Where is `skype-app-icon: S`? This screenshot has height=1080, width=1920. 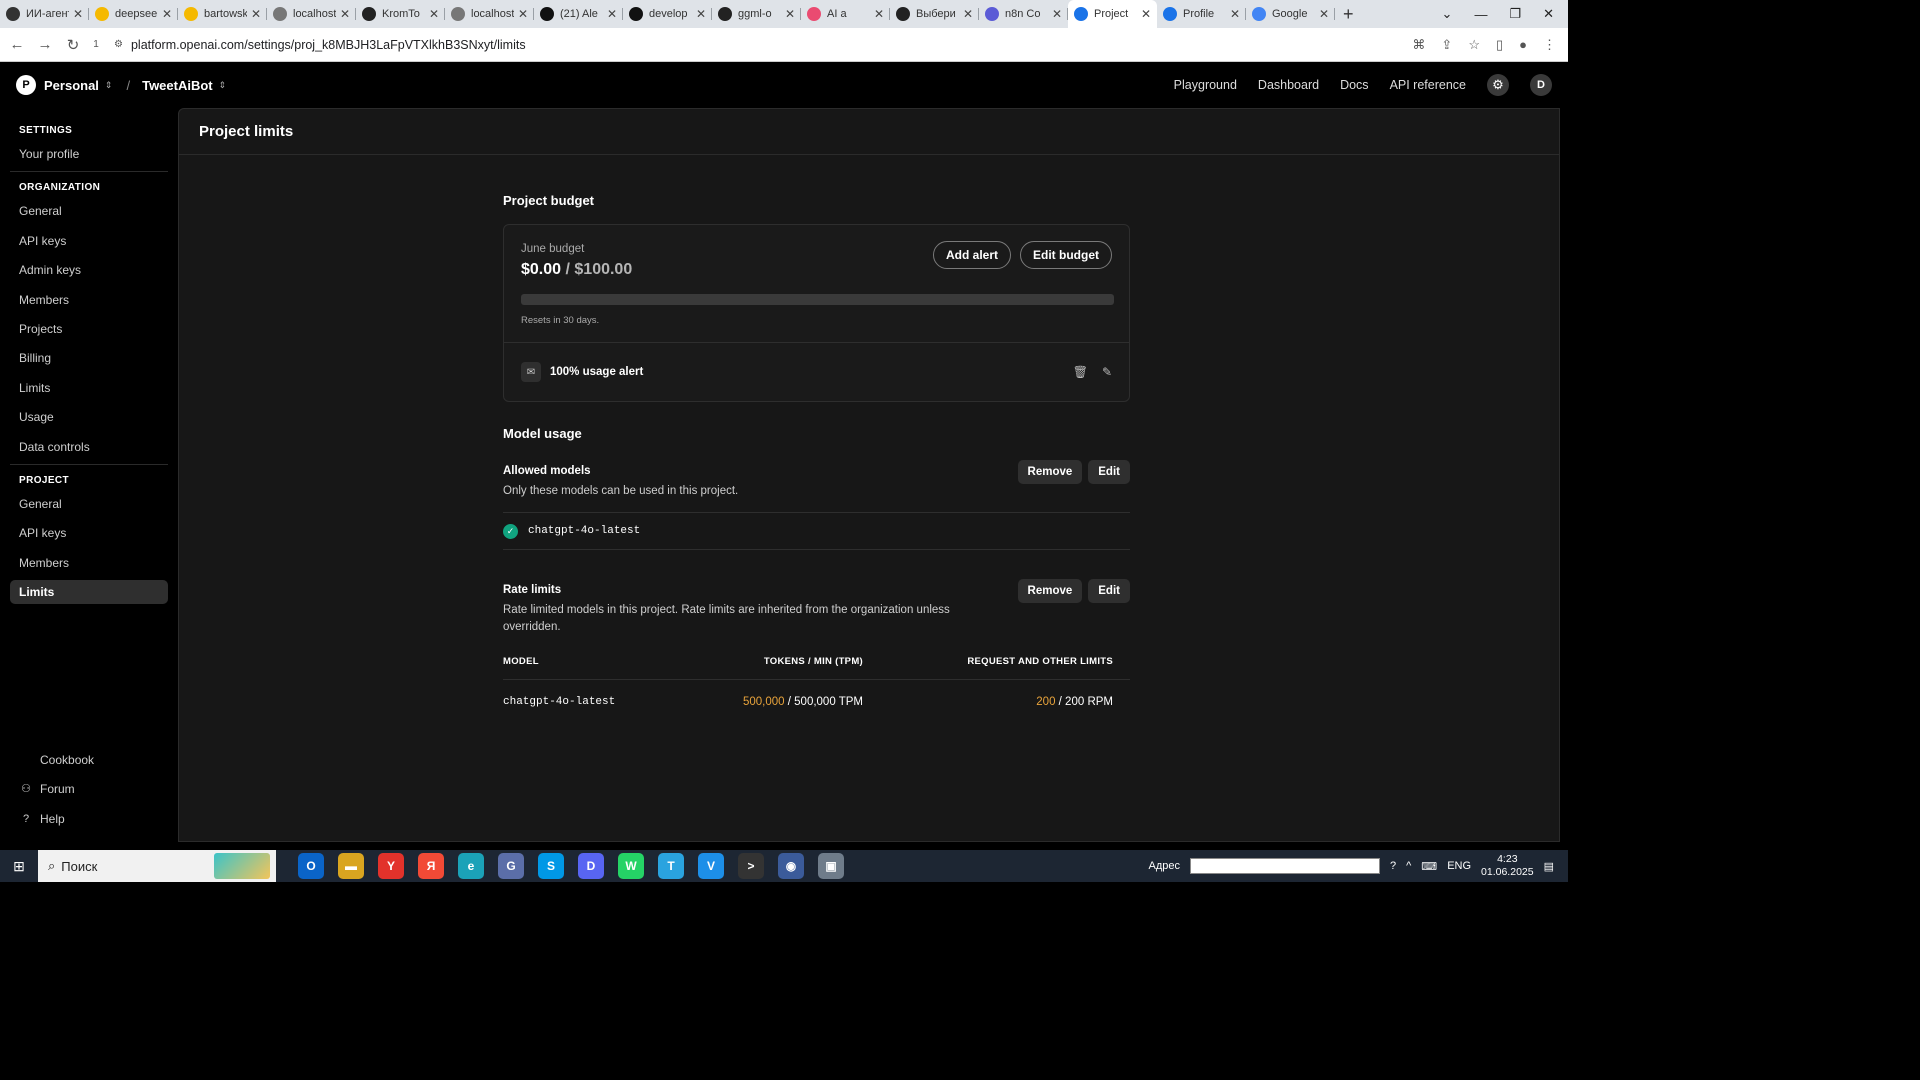 skype-app-icon: S is located at coordinates (551, 866).